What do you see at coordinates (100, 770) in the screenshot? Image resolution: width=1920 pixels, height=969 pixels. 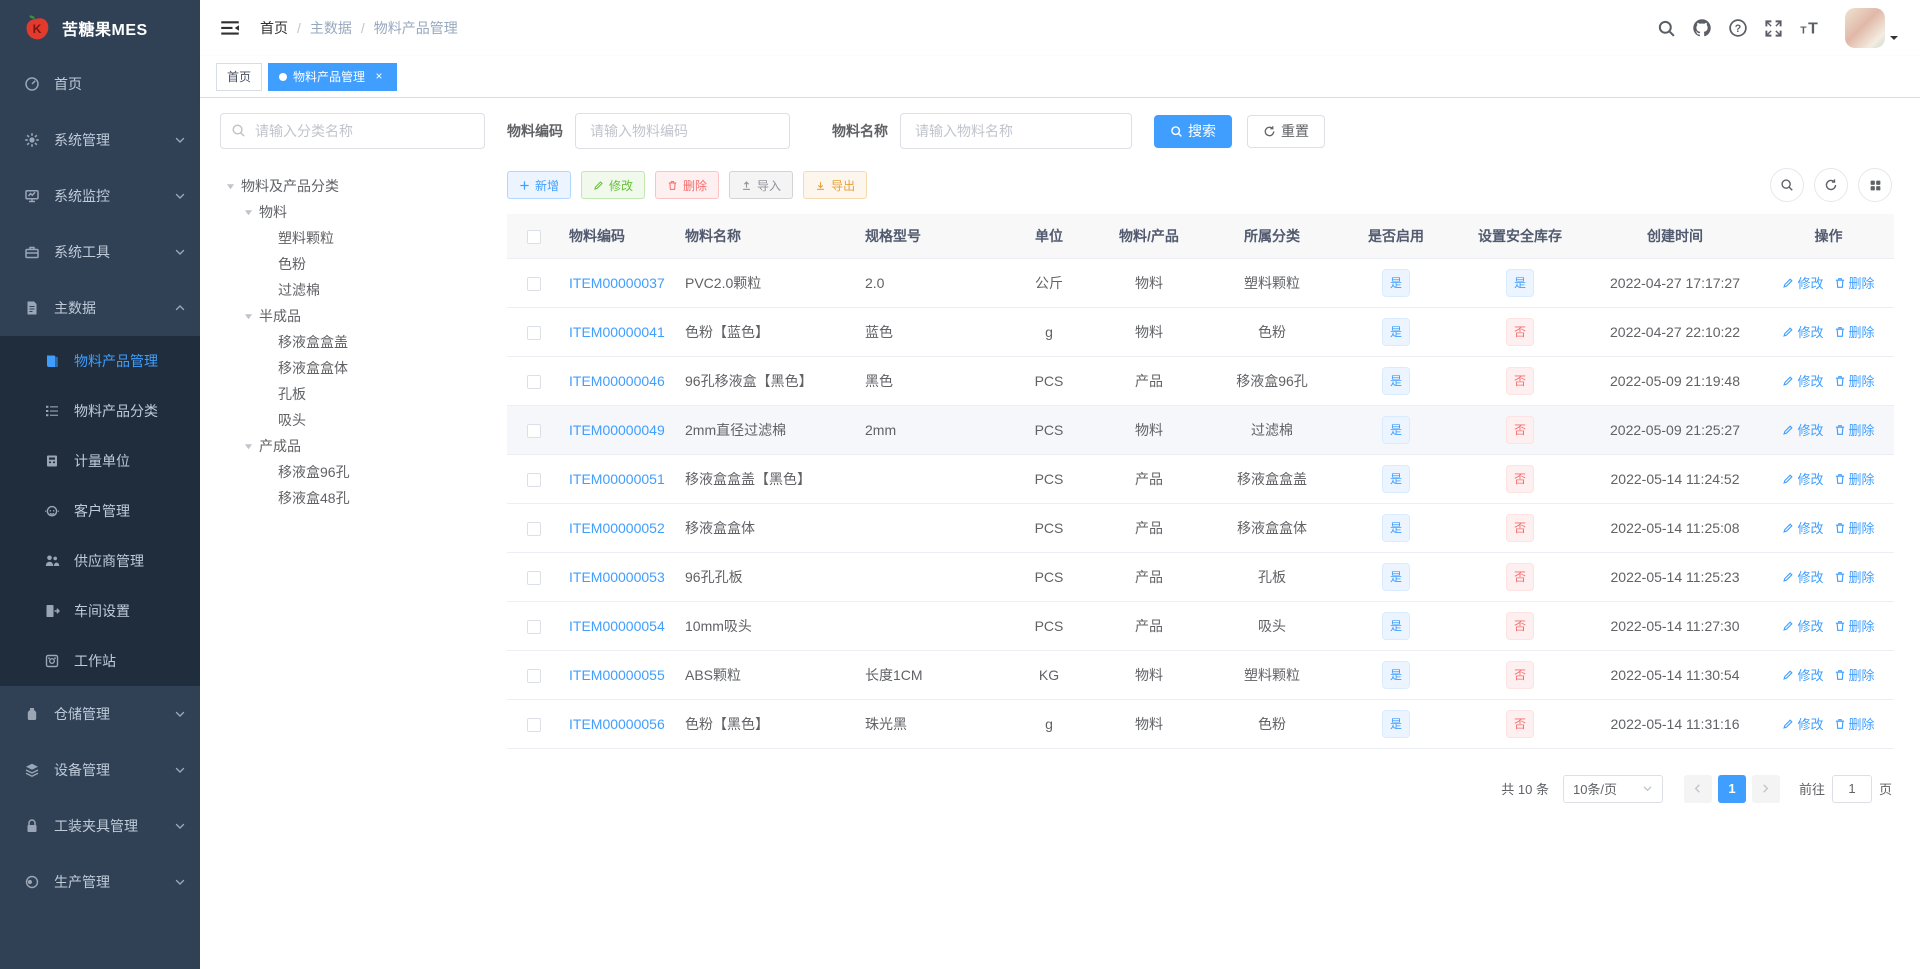 I see `sidebar-item-equipment-manage: 设备管理` at bounding box center [100, 770].